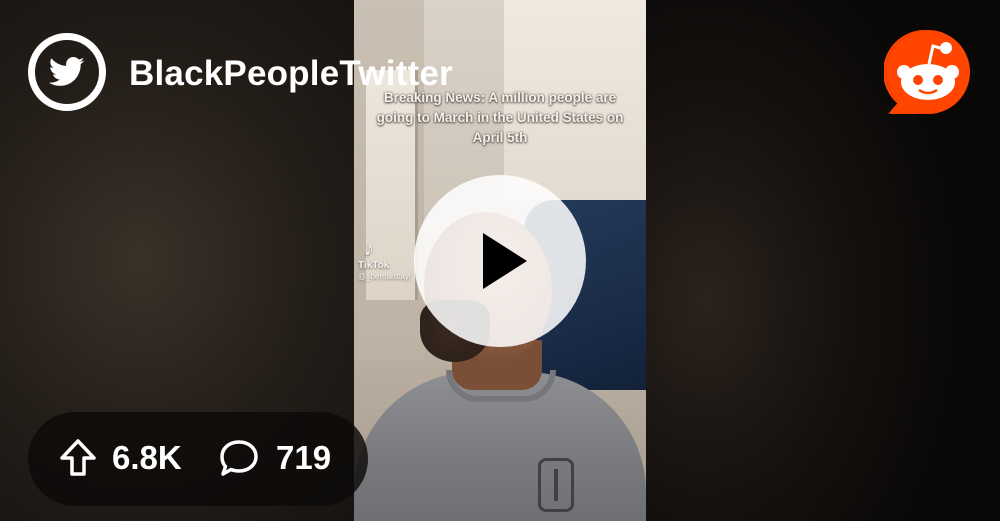 Image resolution: width=1000 pixels, height=521 pixels. What do you see at coordinates (239, 458) in the screenshot?
I see `comment-bubble-icon` at bounding box center [239, 458].